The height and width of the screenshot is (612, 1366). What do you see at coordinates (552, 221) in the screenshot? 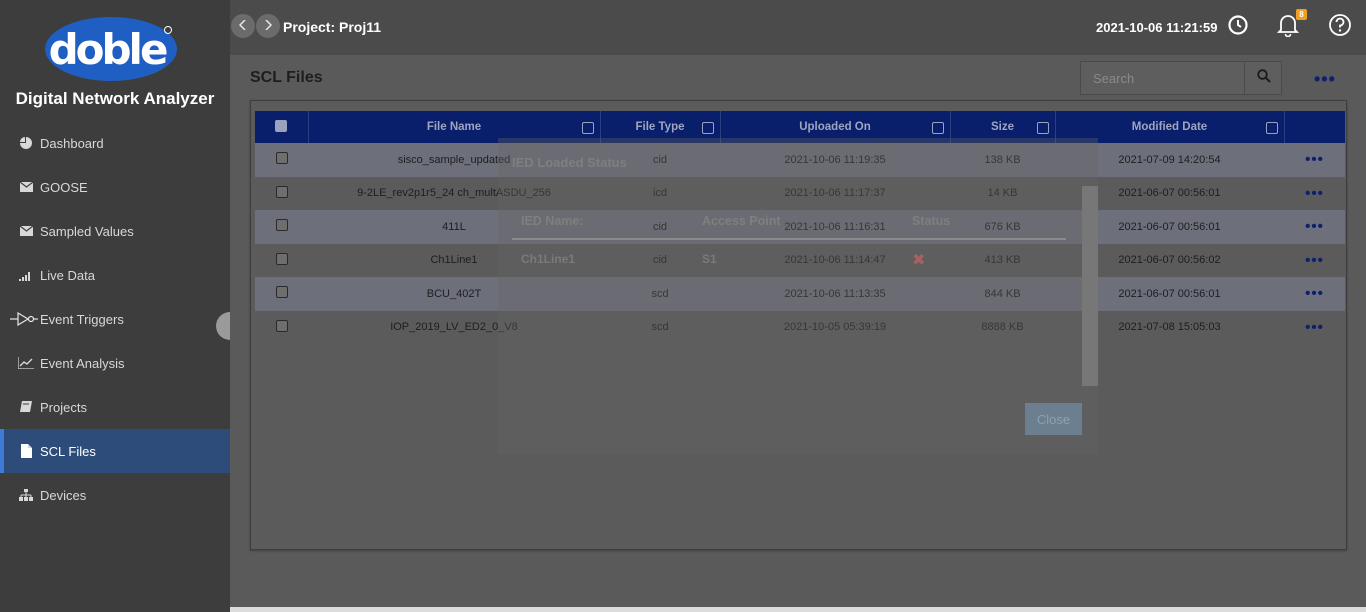
I see `dialog-column-ied-name: IED Name:` at bounding box center [552, 221].